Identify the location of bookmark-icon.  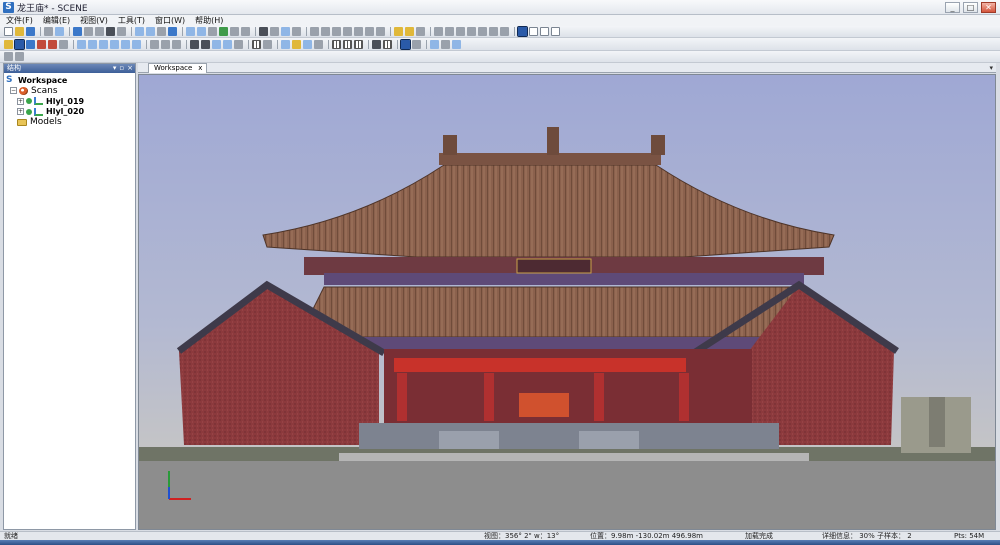
(398, 31).